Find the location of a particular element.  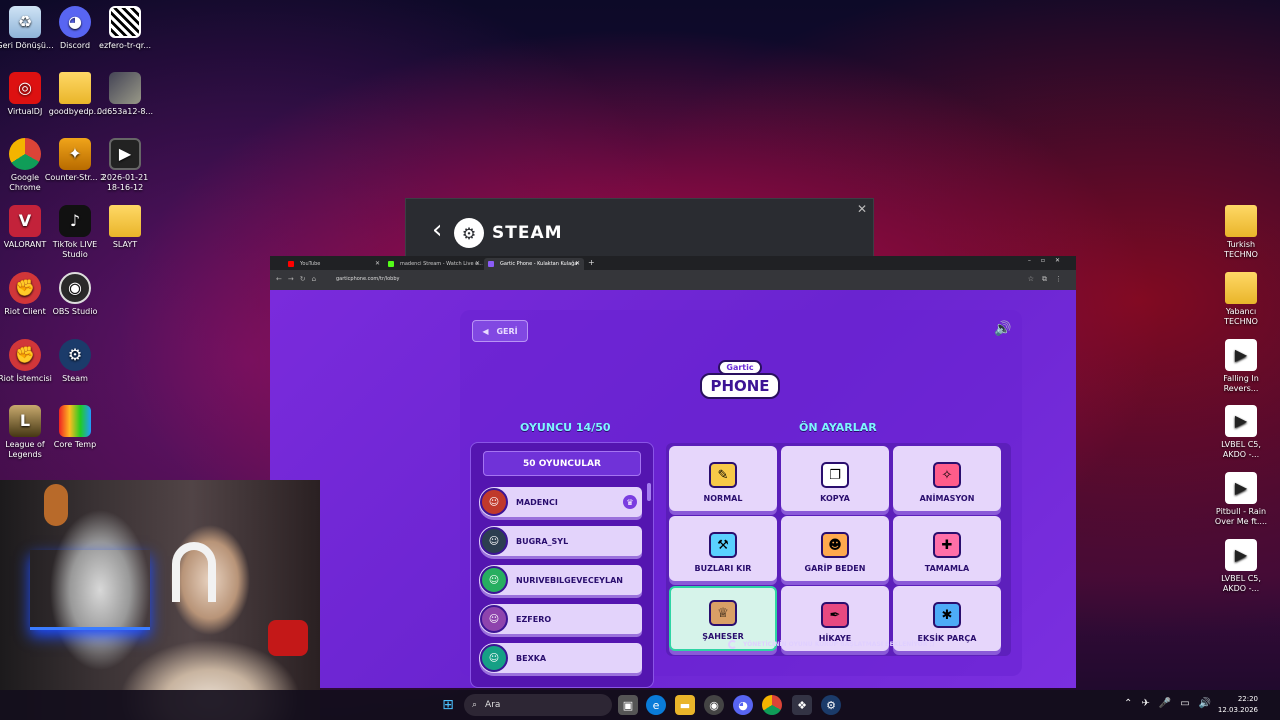

preset-card-gari̇p beden: ☻ GARİP BEDEN is located at coordinates (835, 548).